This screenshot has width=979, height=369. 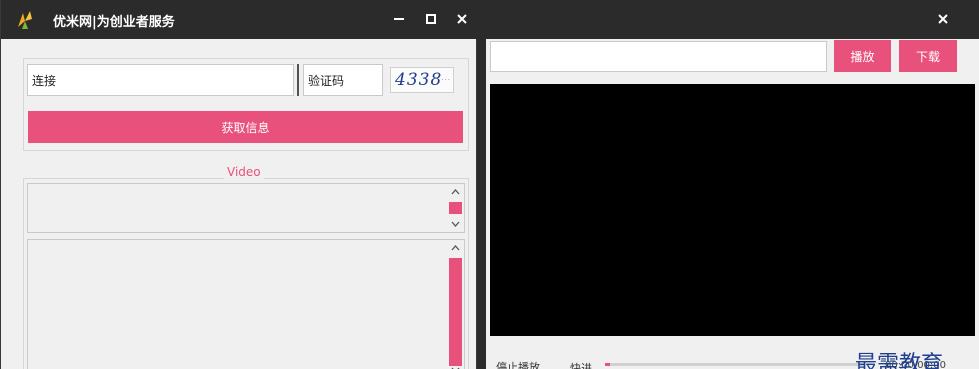 I want to click on window-title: 优米网|为创业者服务, so click(x=114, y=22).